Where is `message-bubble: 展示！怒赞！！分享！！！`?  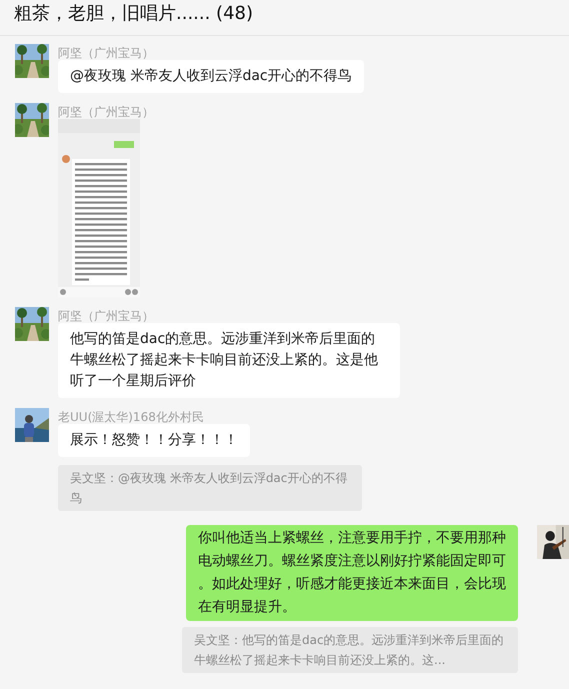
message-bubble: 展示！怒赞！！分享！！！ is located at coordinates (154, 440).